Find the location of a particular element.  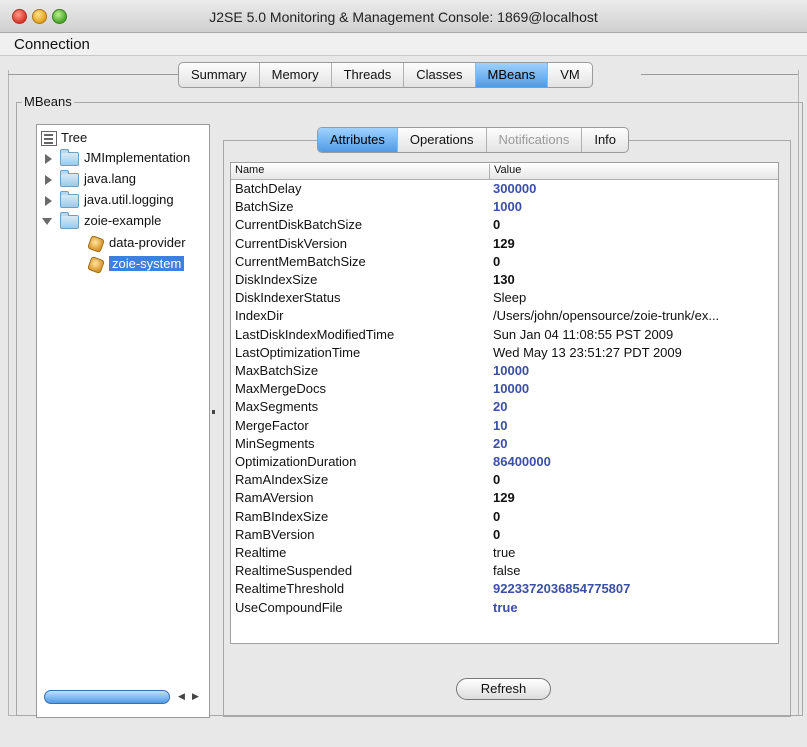

tab-threads: Threads is located at coordinates (368, 75).